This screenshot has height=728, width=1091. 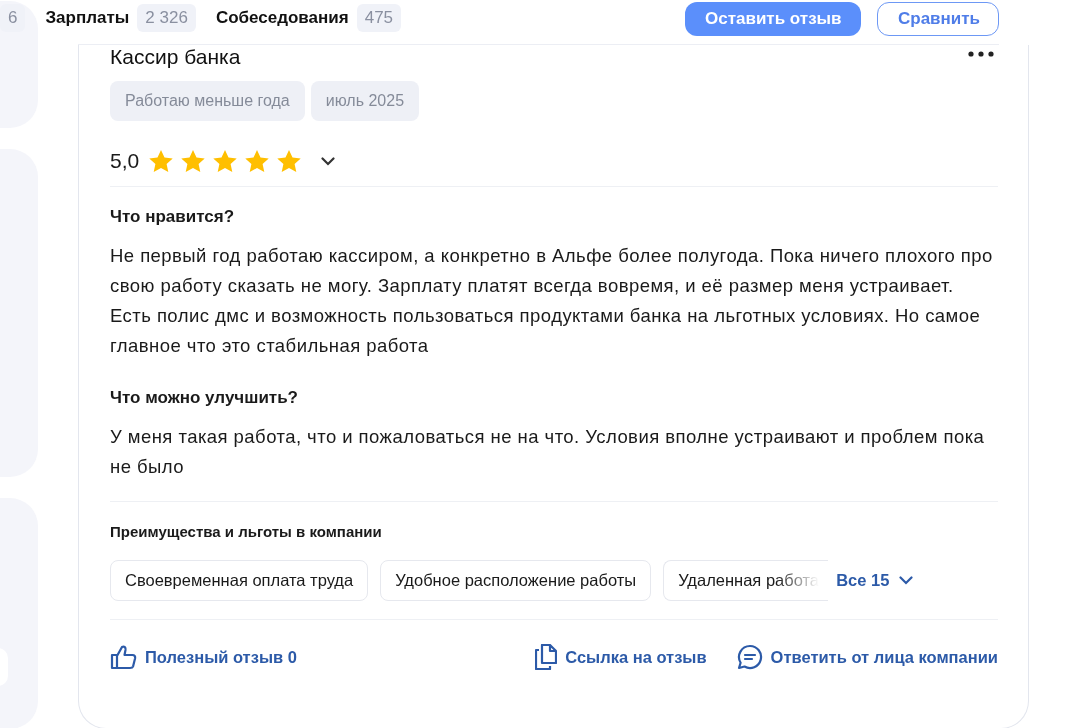 I want to click on review-text: У меня такая работа, что и пожаловаться не на что. Условия вполне устраивают и проблем пока не было, so click(x=548, y=452).